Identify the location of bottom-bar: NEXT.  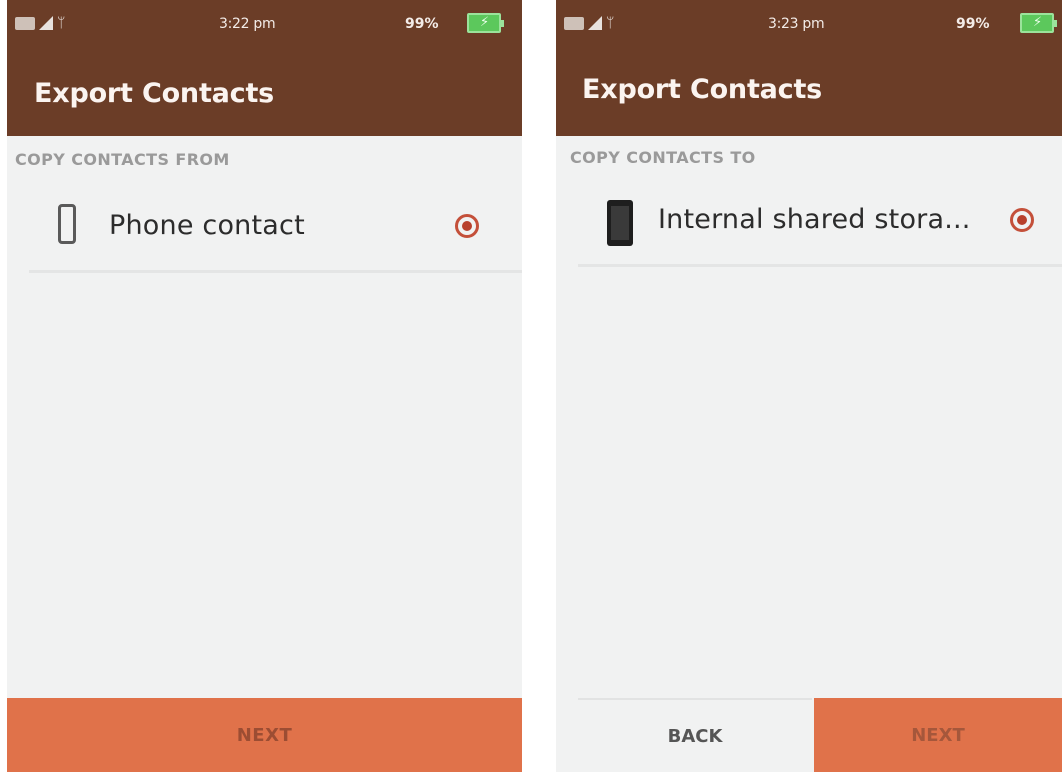
(264, 735).